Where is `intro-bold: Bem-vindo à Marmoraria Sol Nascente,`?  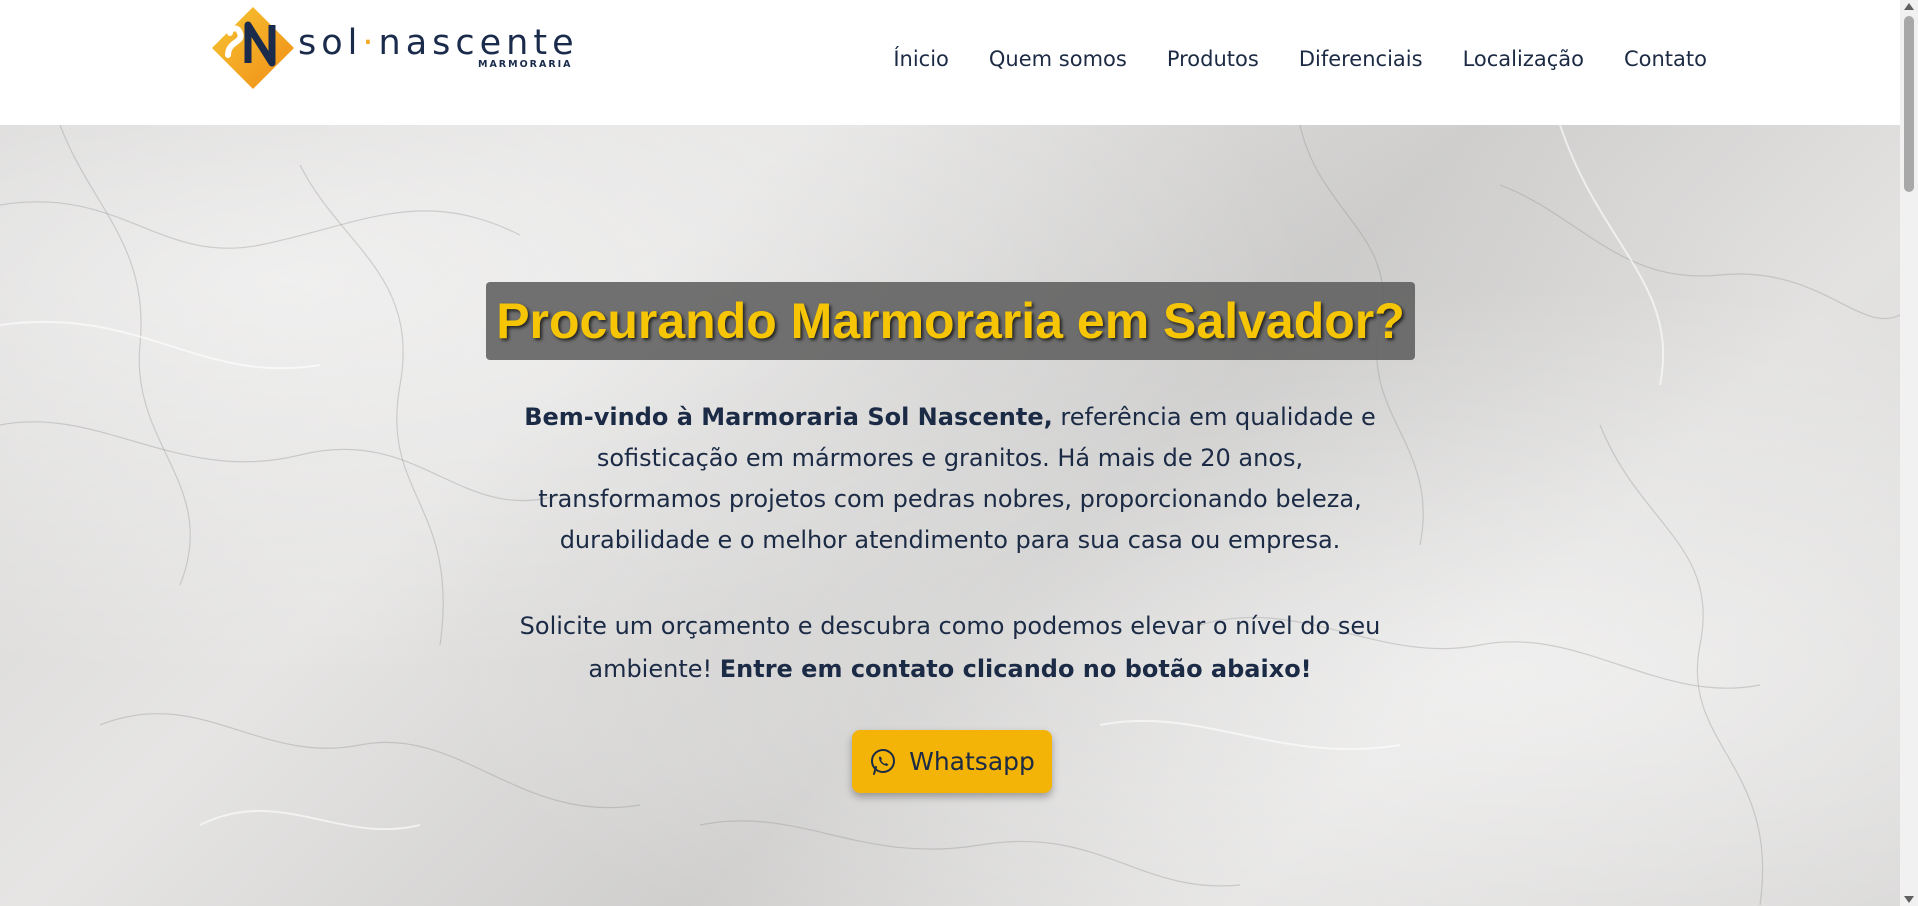
intro-bold: Bem-vindo à Marmoraria Sol Nascente, is located at coordinates (788, 417).